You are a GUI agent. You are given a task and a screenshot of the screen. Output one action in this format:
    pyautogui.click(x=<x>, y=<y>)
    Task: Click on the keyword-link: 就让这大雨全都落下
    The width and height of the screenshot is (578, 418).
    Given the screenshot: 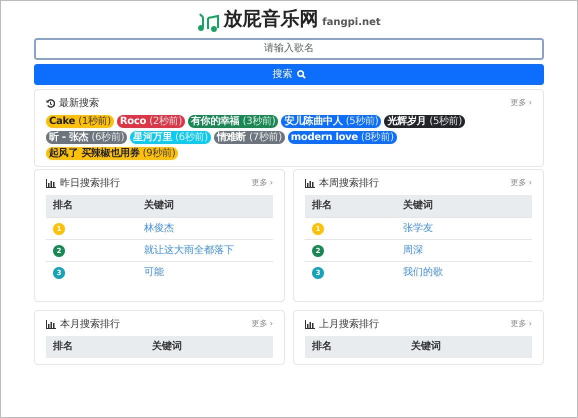 What is the action you would take?
    pyautogui.click(x=189, y=250)
    